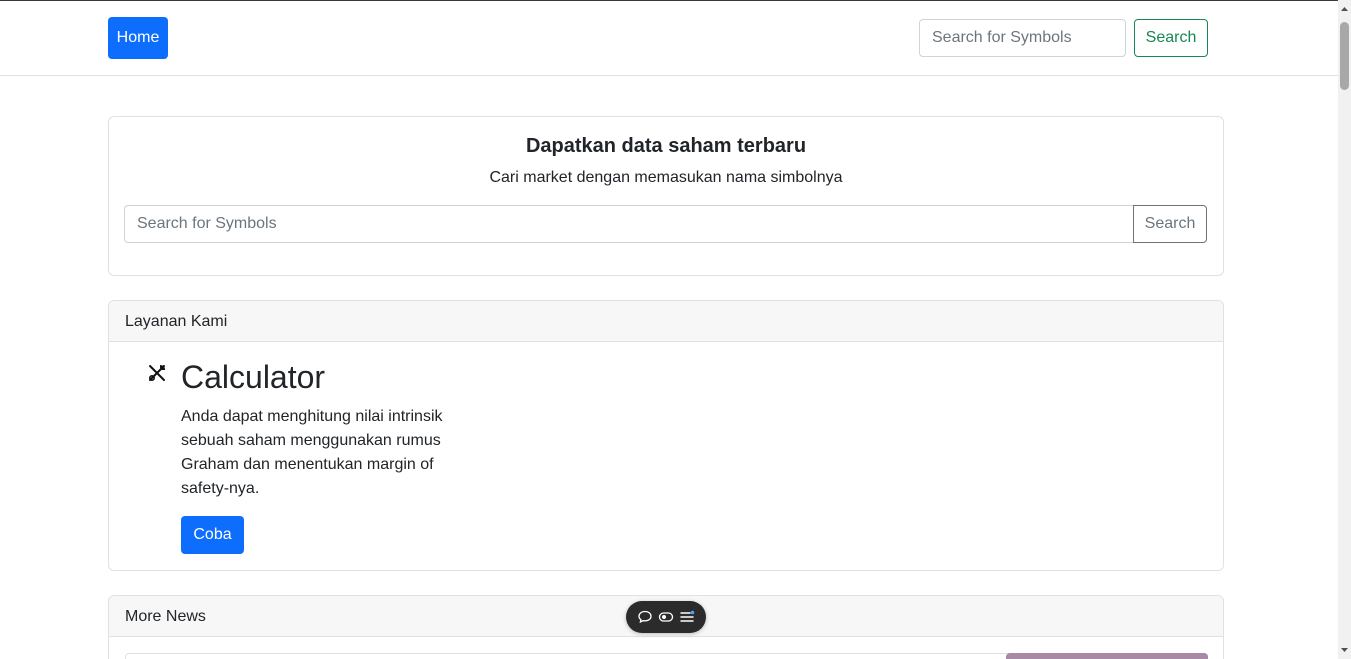  Describe the element at coordinates (666, 321) in the screenshot. I see `services-header: Layanan Kami` at that location.